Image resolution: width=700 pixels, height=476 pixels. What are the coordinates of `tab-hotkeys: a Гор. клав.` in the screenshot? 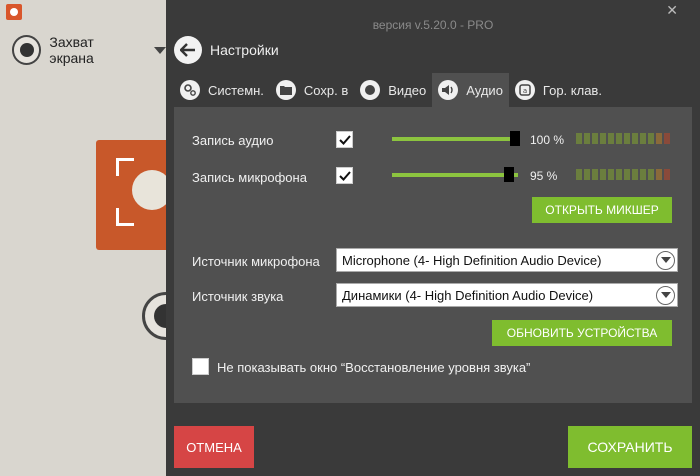 It's located at (558, 90).